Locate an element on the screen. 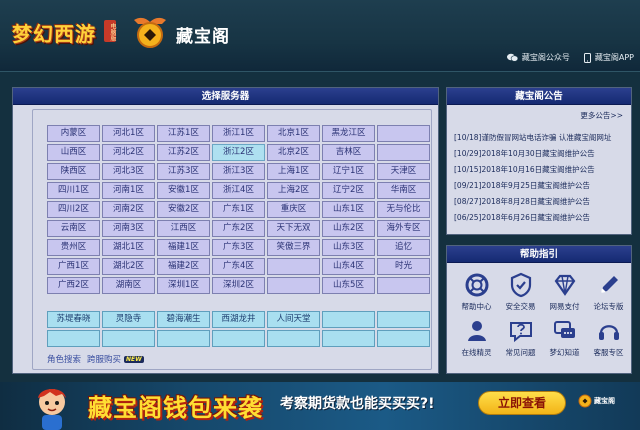 The image size is (640, 430). server-cell: 浙江4区 is located at coordinates (238, 190).